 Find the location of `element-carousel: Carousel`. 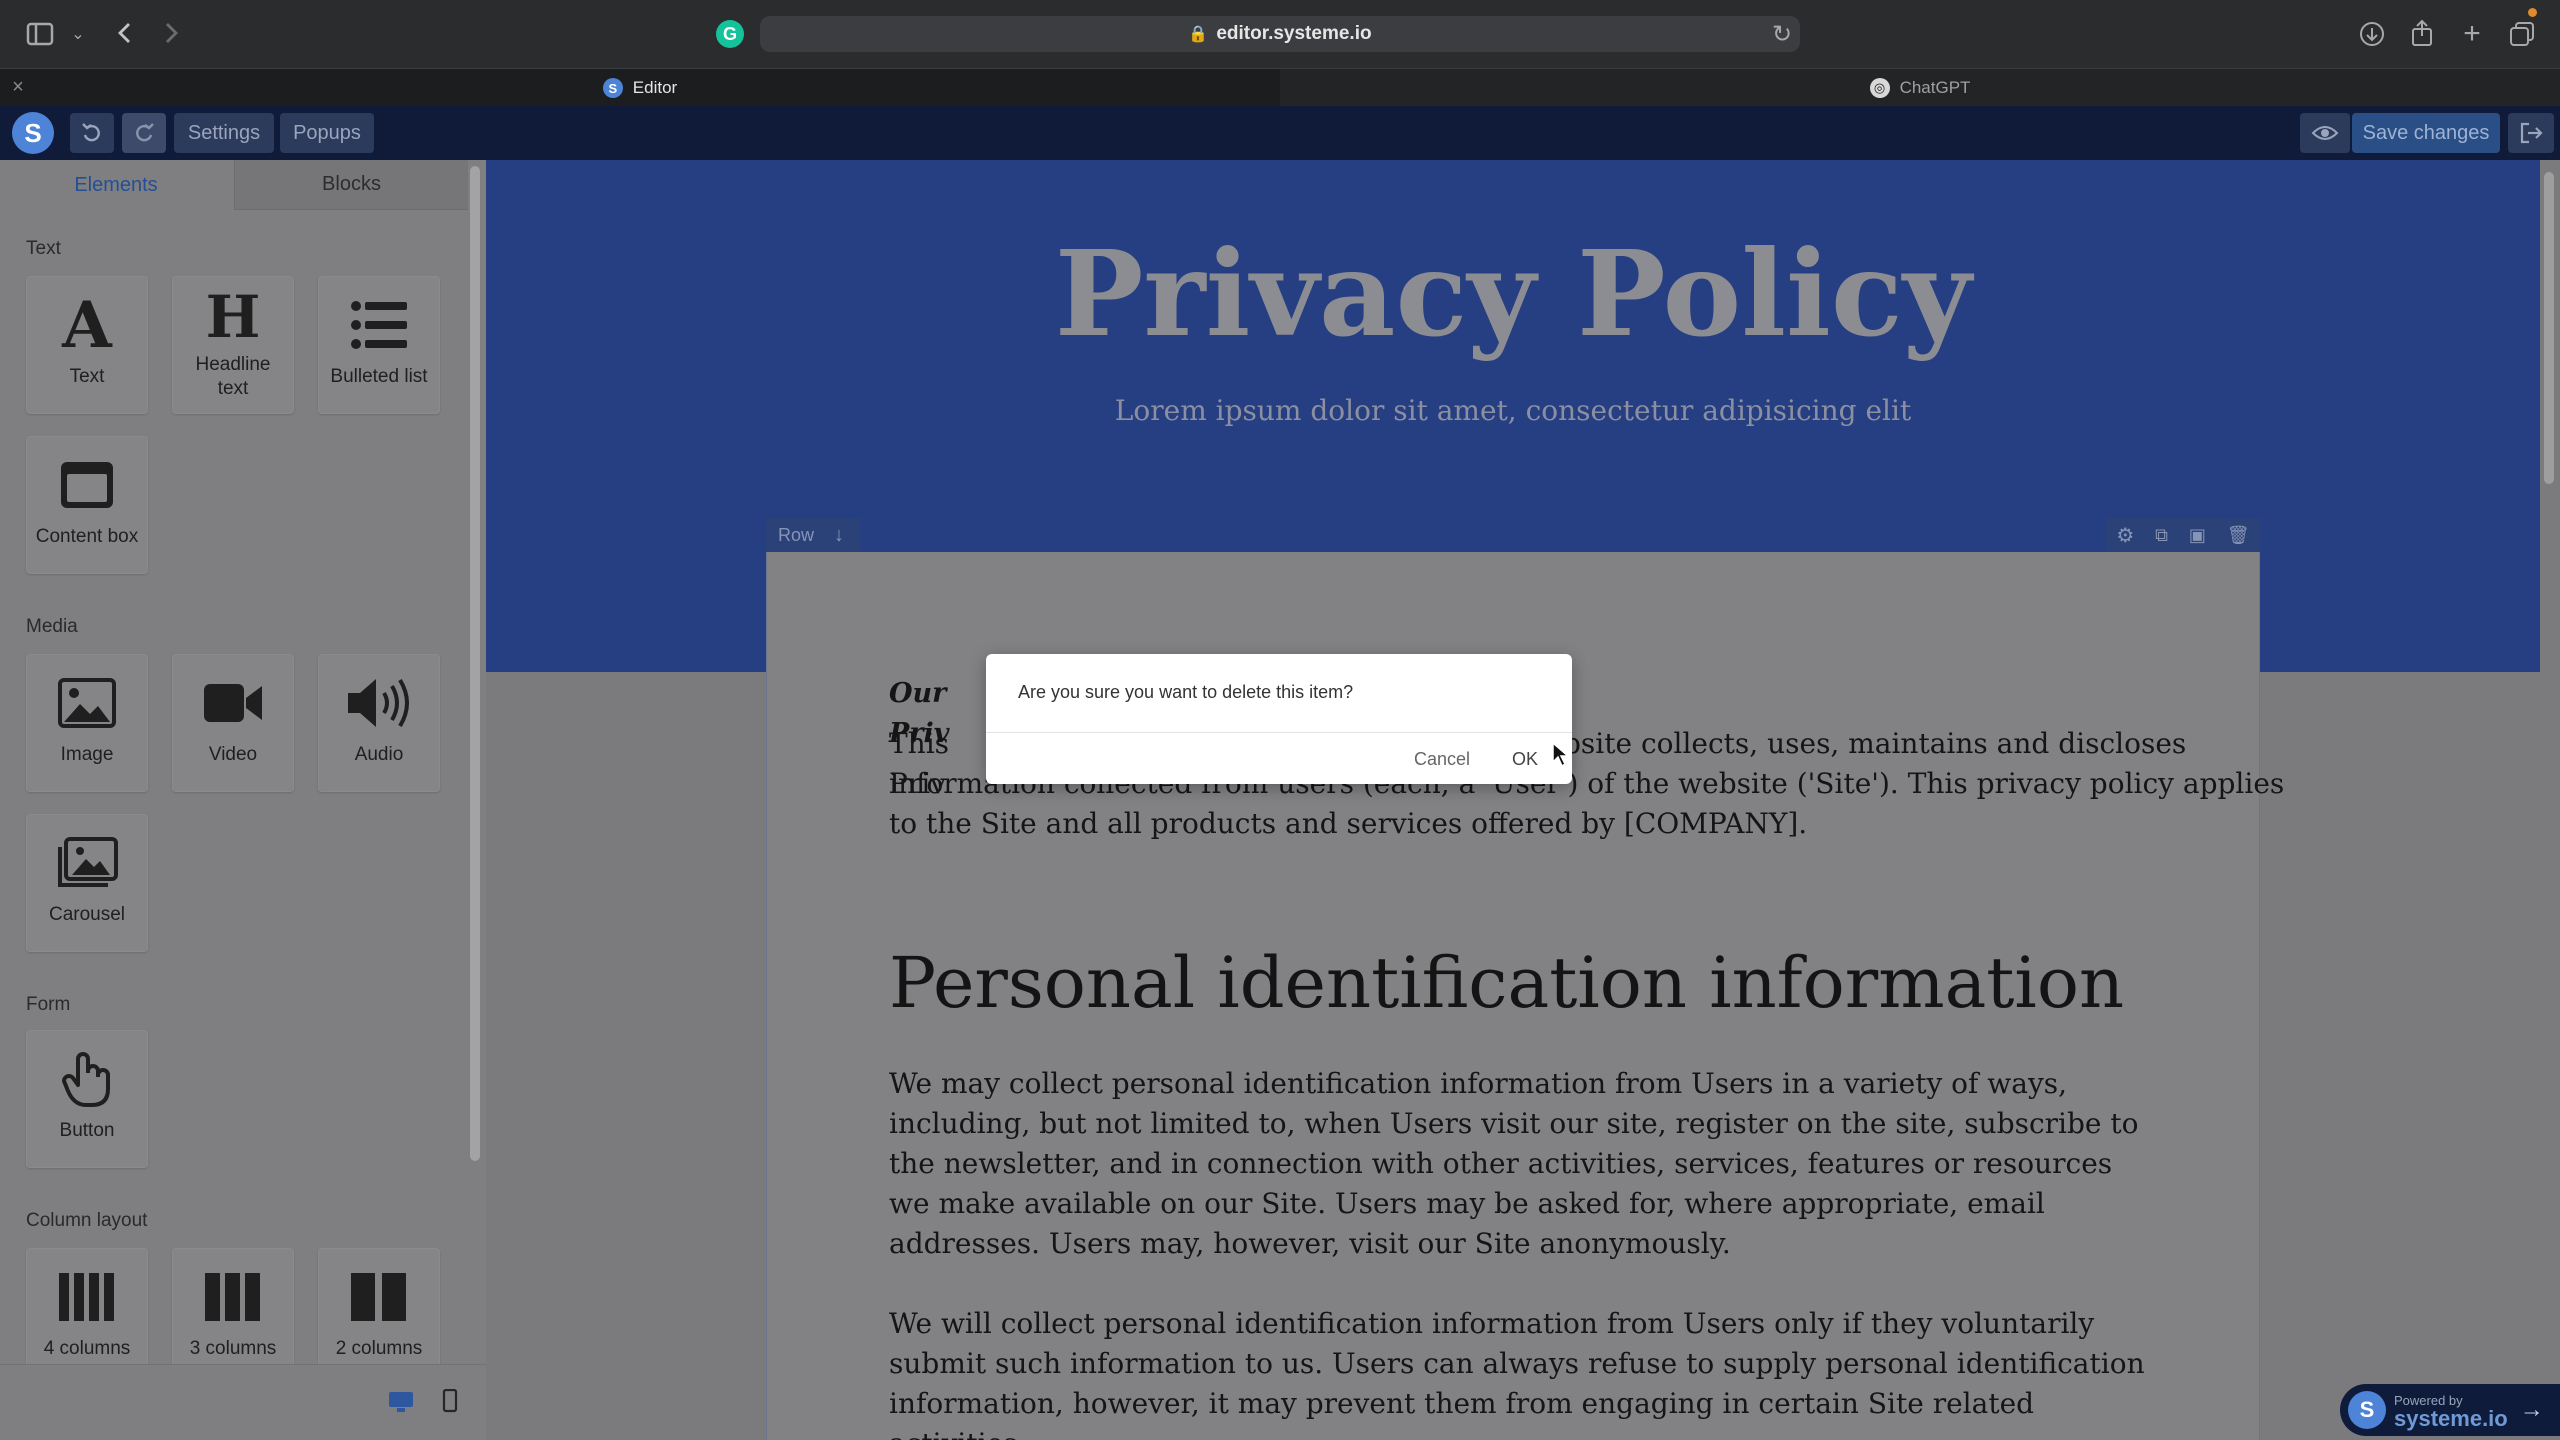

element-carousel: Carousel is located at coordinates (87, 883).